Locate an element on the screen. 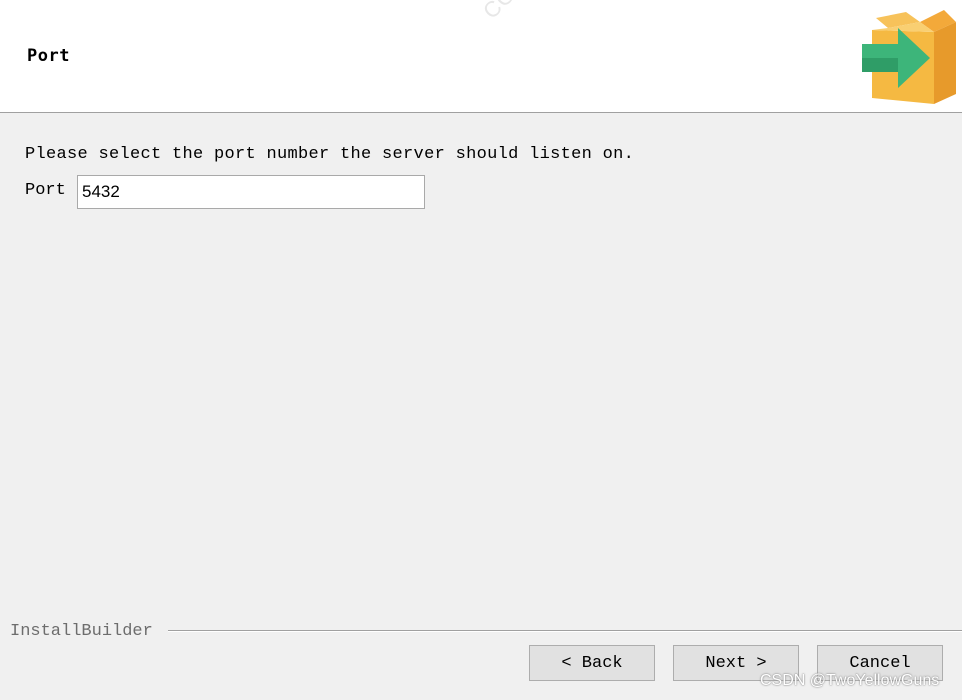 The height and width of the screenshot is (700, 962). installbuilder-brand: InstallBuilder is located at coordinates (81, 631).